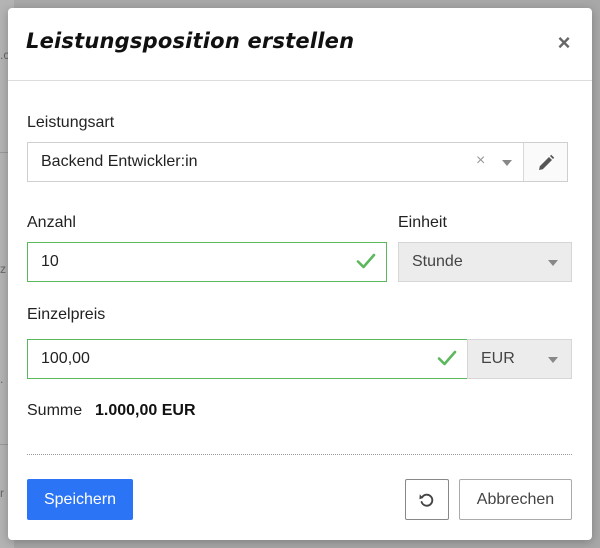 The height and width of the screenshot is (548, 600). What do you see at coordinates (55, 410) in the screenshot?
I see `summe-label: Summe` at bounding box center [55, 410].